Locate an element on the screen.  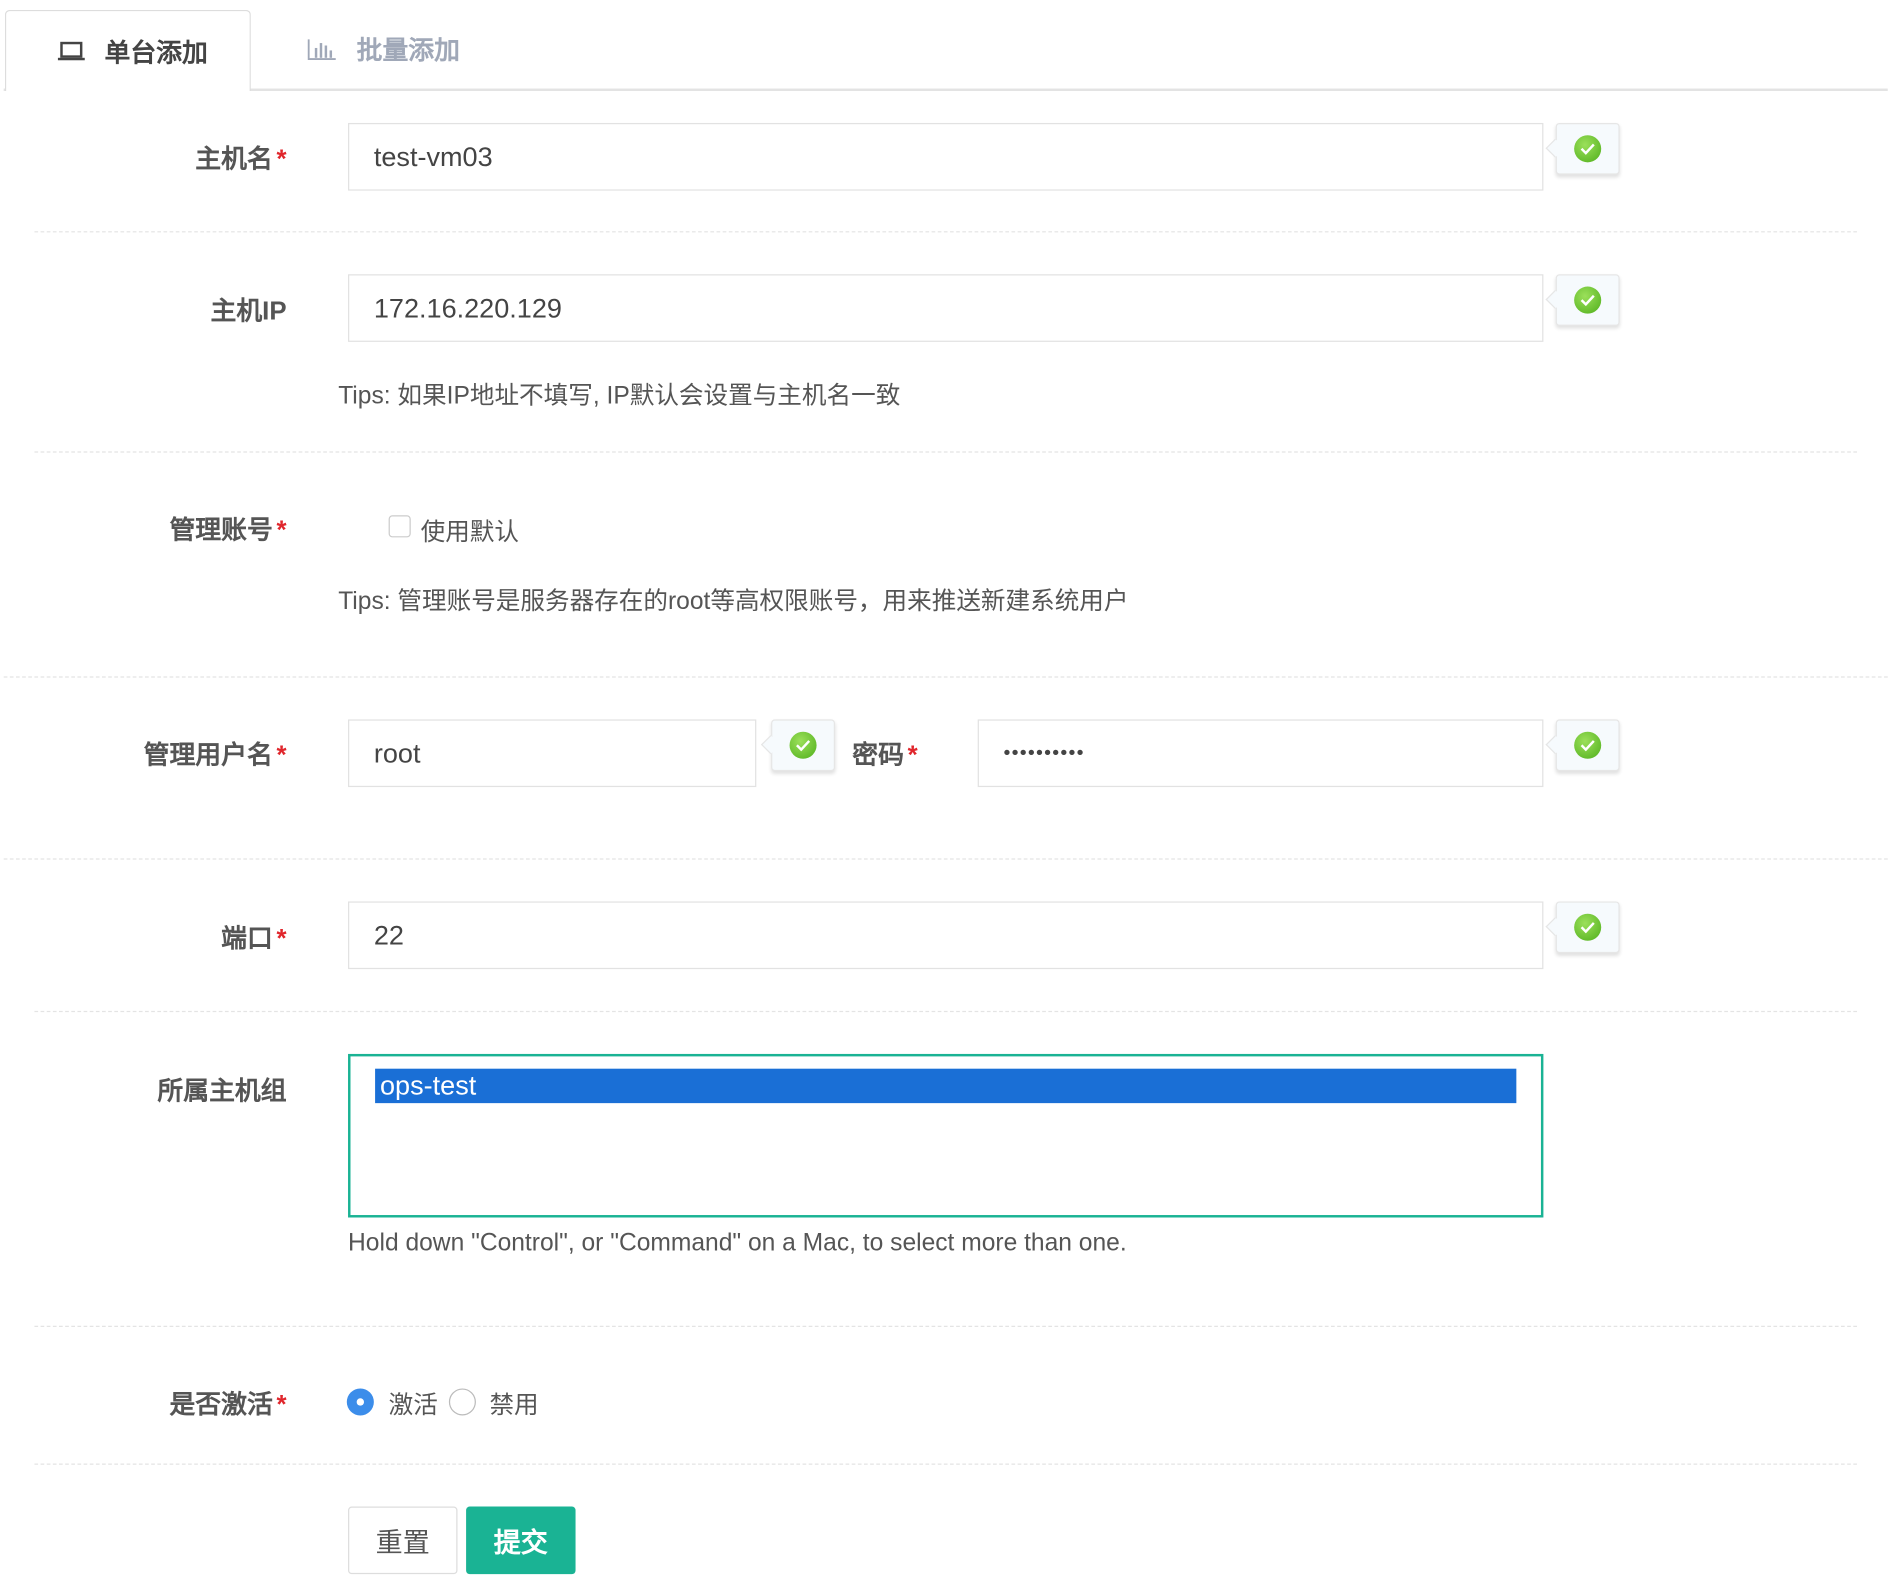
use-default-checkbox is located at coordinates (399, 526).